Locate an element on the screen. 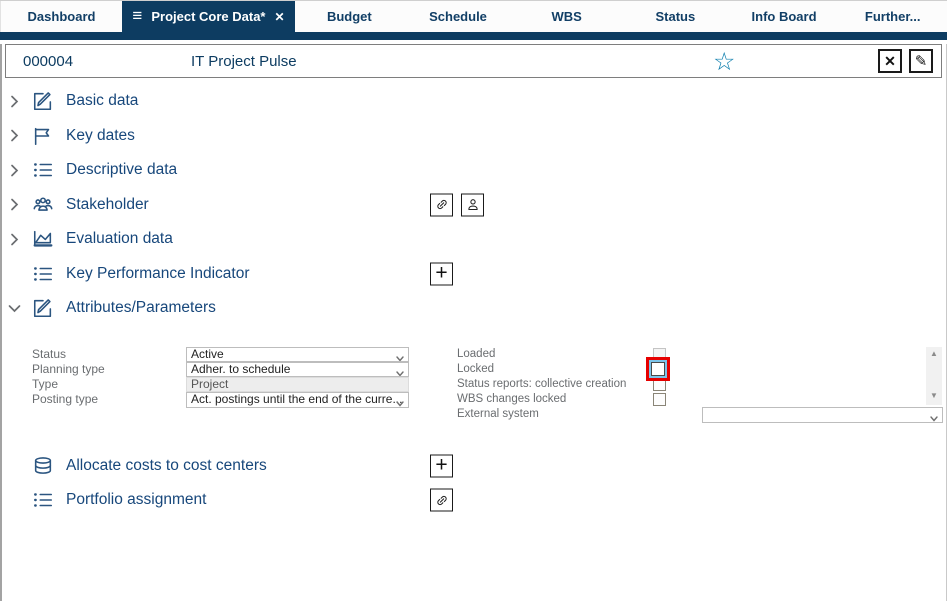 The height and width of the screenshot is (601, 947). section-key-performance-indicator: Key Performance Indicator + is located at coordinates (474, 274).